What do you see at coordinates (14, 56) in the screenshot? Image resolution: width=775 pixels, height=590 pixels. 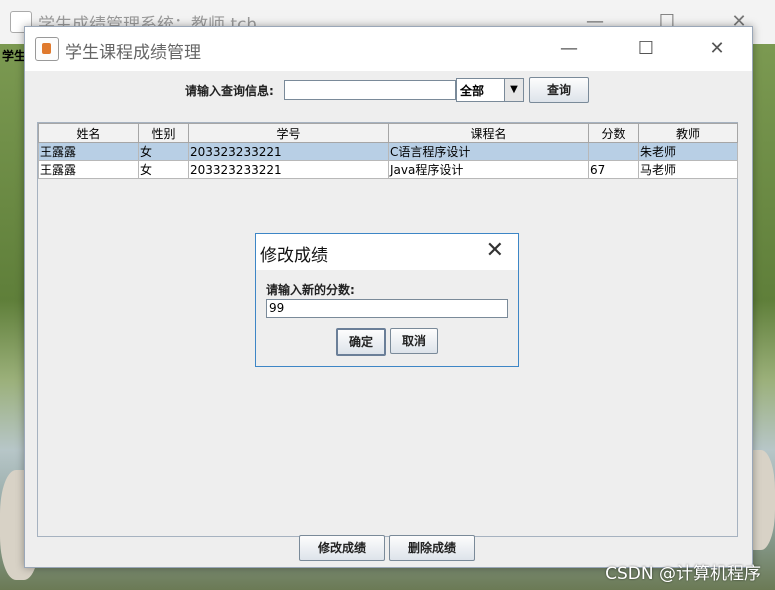 I see `background-window-label: 学生` at bounding box center [14, 56].